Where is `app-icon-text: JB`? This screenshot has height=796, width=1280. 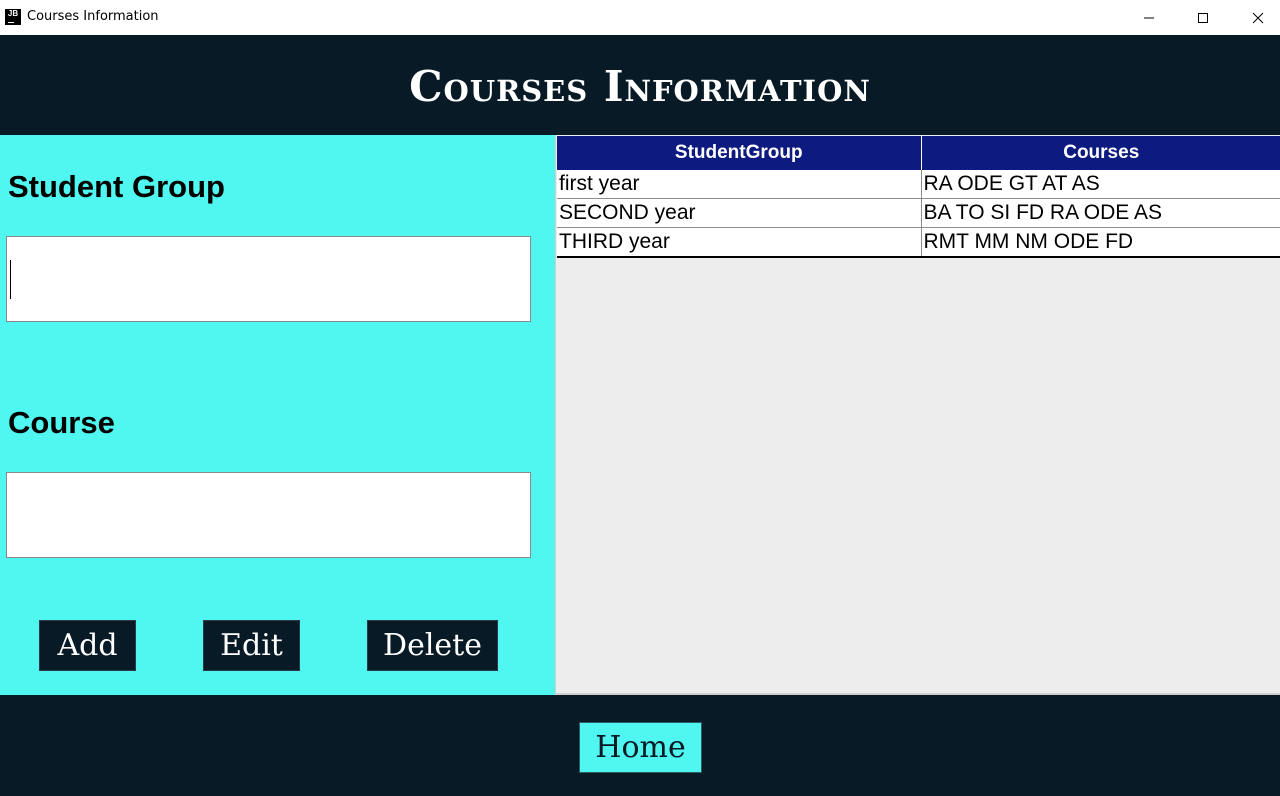 app-icon-text: JB is located at coordinates (13, 13).